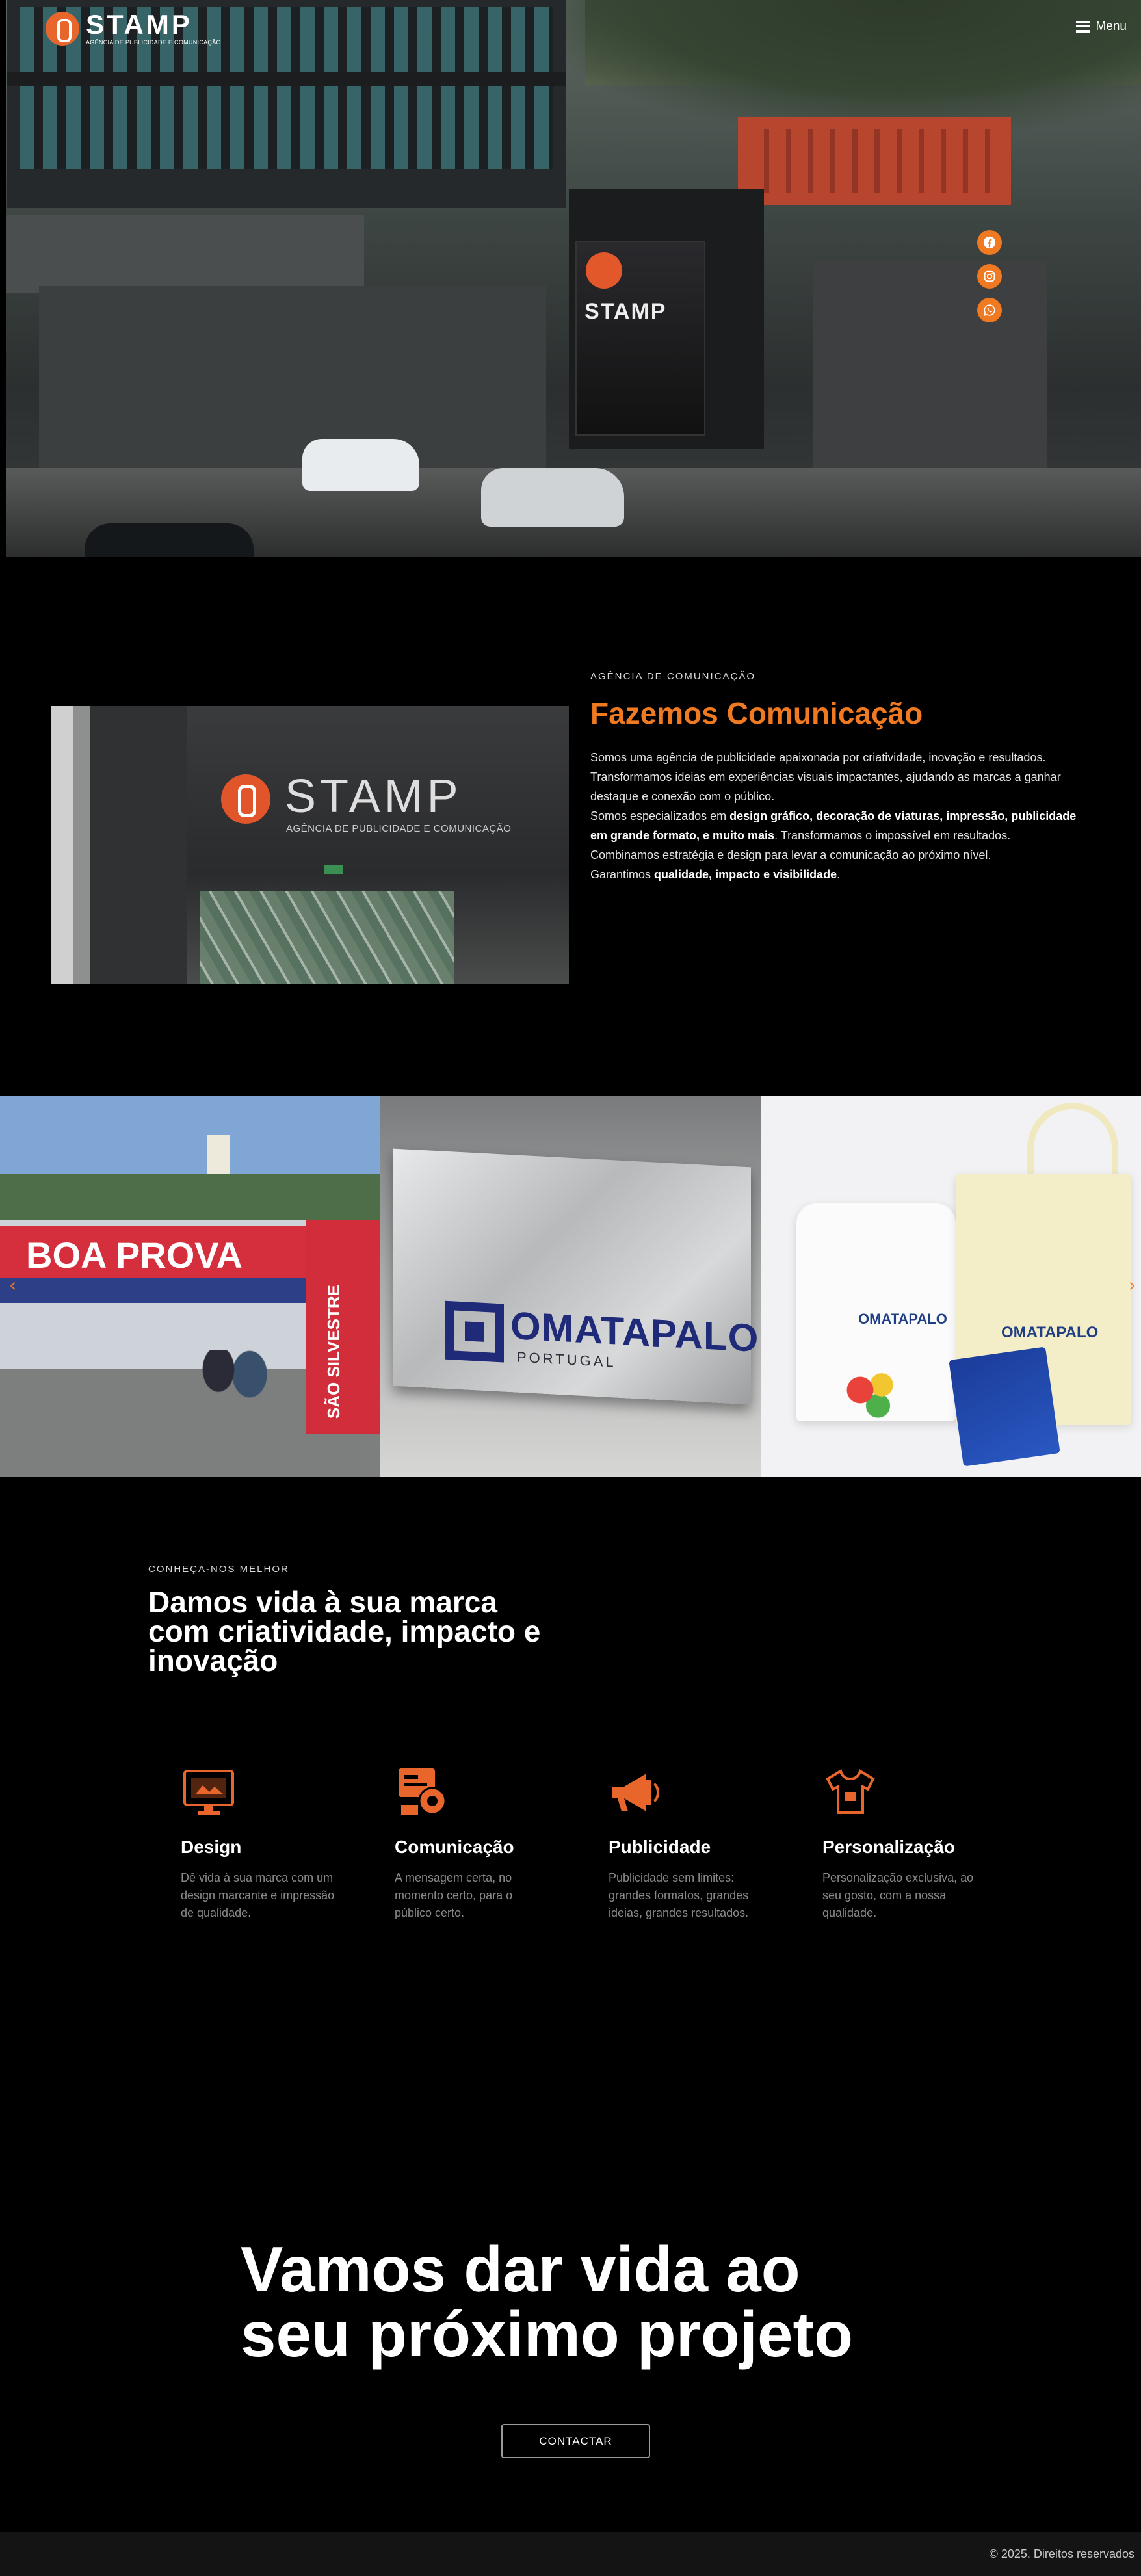 The width and height of the screenshot is (1141, 2576). Describe the element at coordinates (333, 1352) in the screenshot. I see `post-text: SÃO SILVESTRE` at that location.